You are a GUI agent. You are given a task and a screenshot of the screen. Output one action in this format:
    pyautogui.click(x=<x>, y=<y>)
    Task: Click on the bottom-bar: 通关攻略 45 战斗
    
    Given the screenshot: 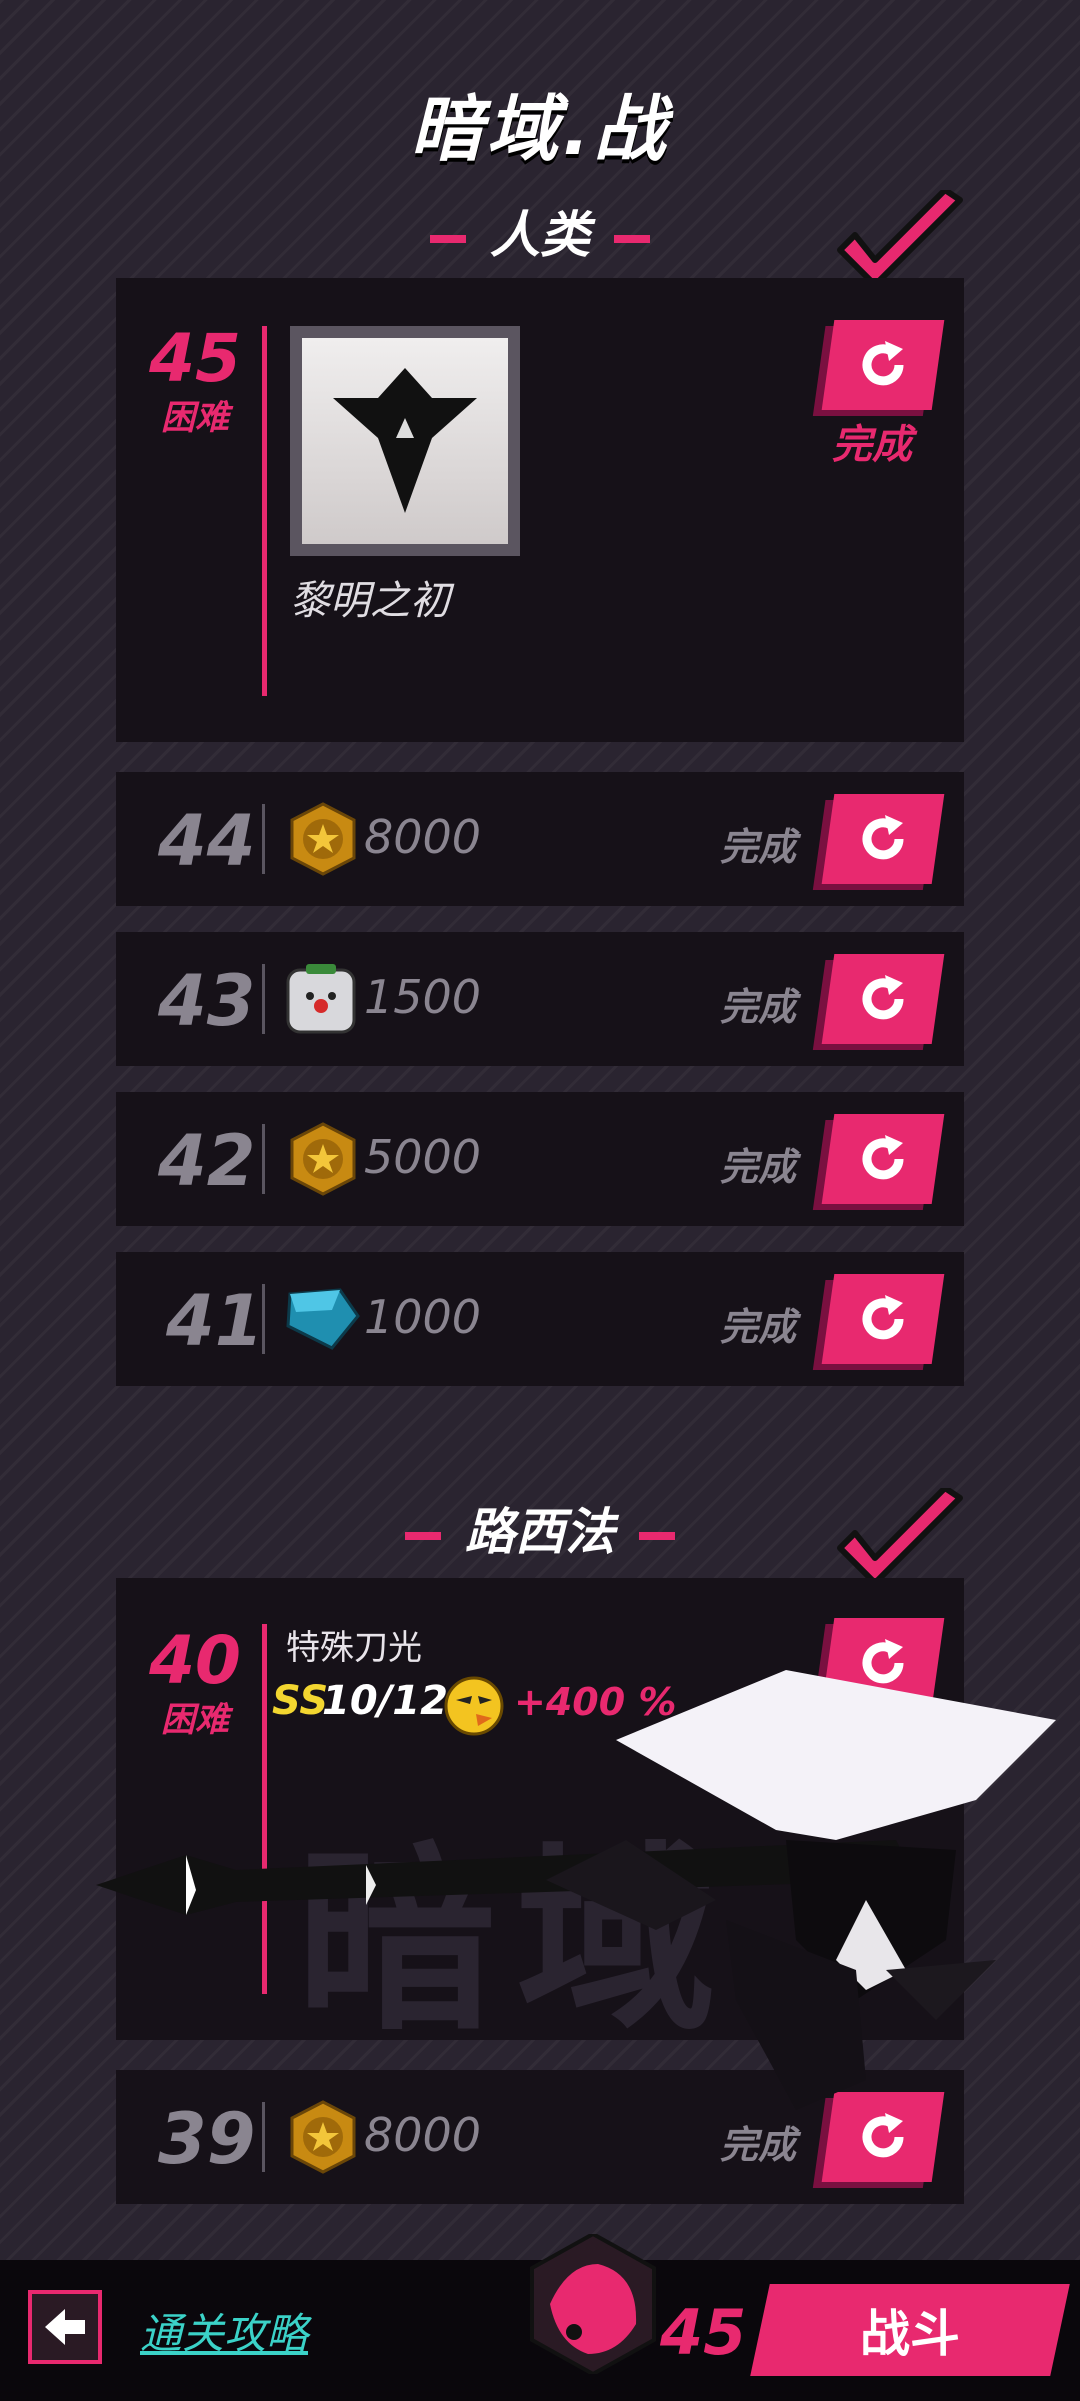 What is the action you would take?
    pyautogui.click(x=540, y=2317)
    